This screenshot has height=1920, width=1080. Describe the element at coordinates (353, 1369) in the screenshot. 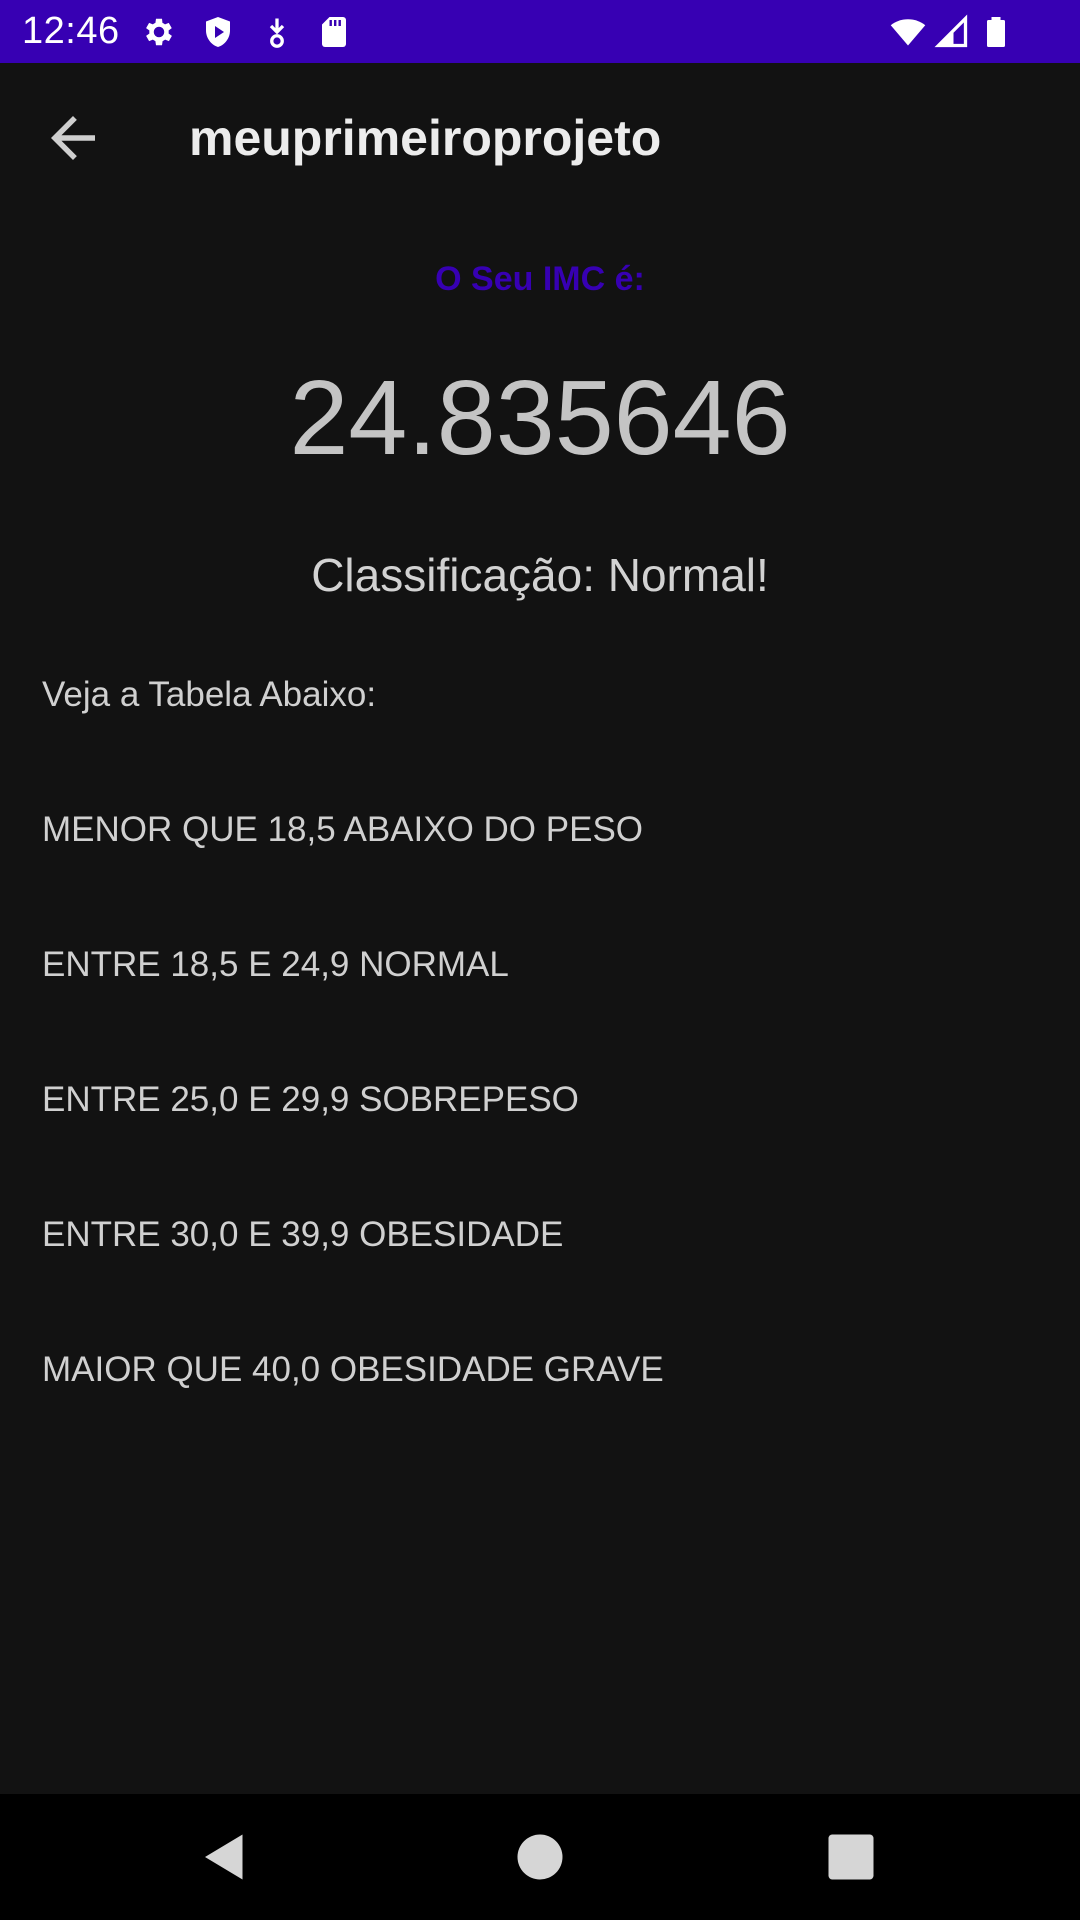

I see `table-row-severe-obesity: MAIOR QUE 40,0 OBESIDADE GRAVE` at that location.